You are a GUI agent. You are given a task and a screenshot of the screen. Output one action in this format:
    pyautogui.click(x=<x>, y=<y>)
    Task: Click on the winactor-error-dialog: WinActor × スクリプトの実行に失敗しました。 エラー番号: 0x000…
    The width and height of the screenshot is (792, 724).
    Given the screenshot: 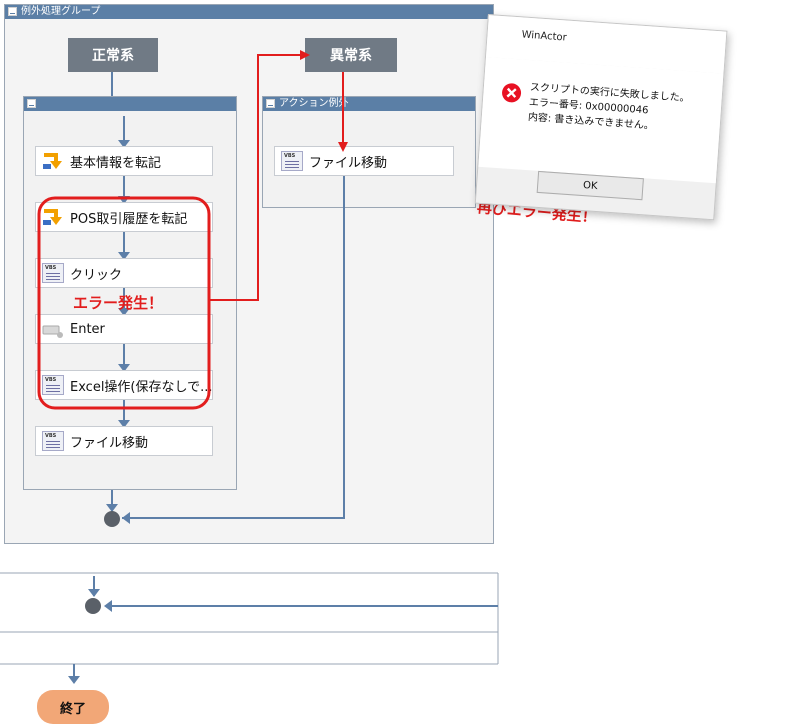 What is the action you would take?
    pyautogui.click(x=601, y=117)
    